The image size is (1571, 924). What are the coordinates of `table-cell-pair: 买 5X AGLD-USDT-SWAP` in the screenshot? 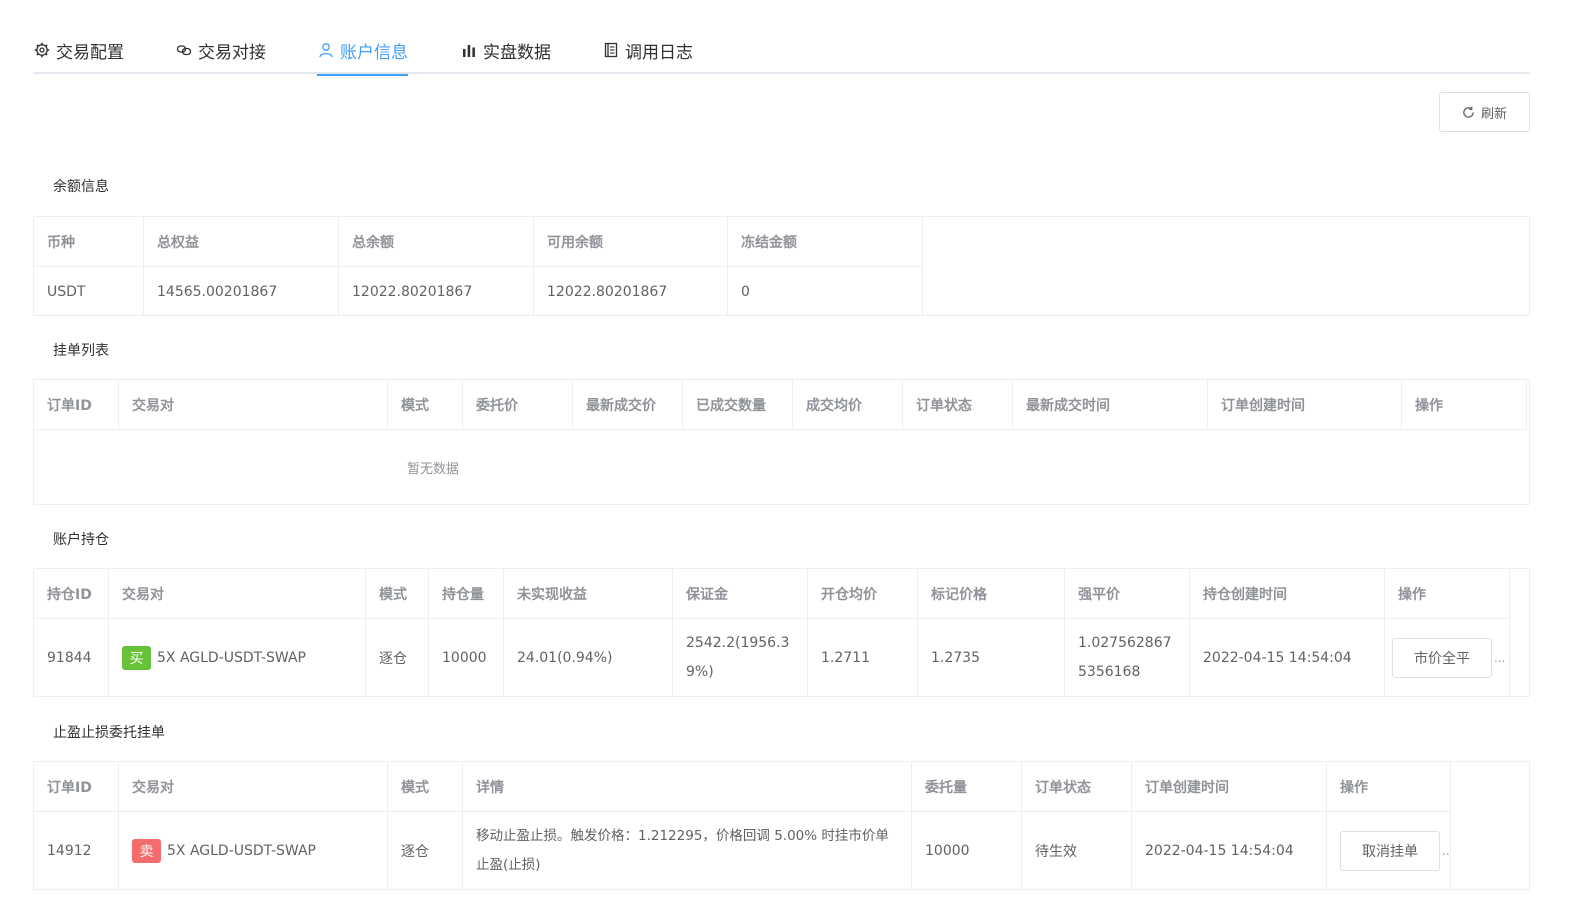 It's located at (237, 657).